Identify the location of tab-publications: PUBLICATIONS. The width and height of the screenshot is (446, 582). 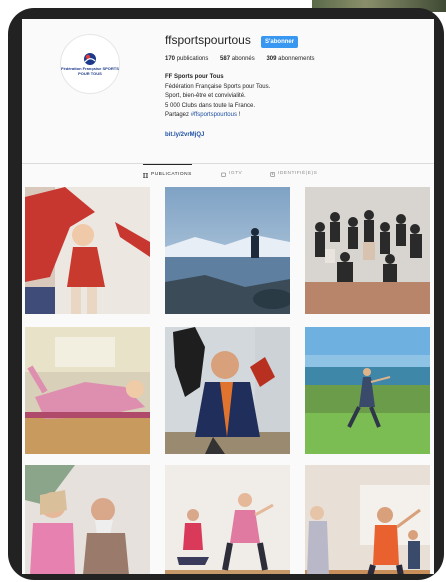
(167, 174).